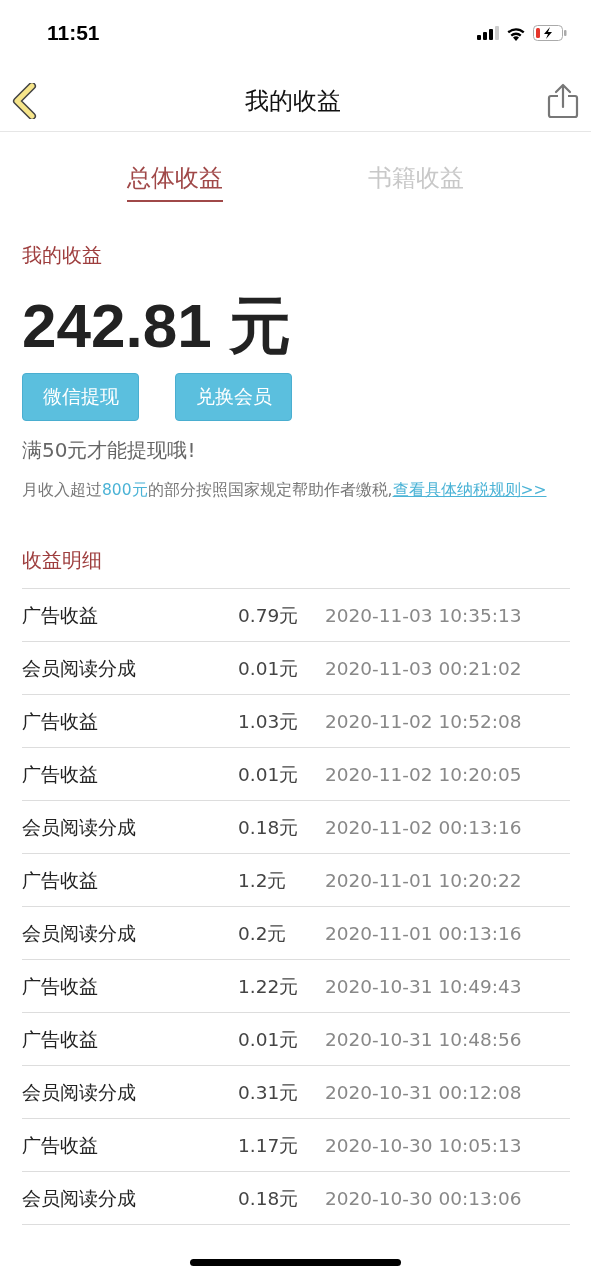  Describe the element at coordinates (109, 450) in the screenshot. I see `withdraw-hint: 满50元才能提现哦!` at that location.